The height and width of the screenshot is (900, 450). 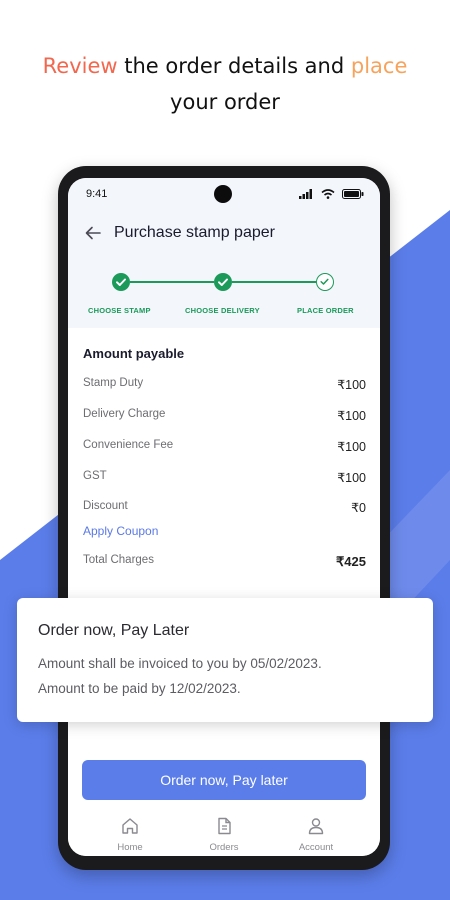 What do you see at coordinates (128, 445) in the screenshot?
I see `convenience-fee-label: Convenience Fee` at bounding box center [128, 445].